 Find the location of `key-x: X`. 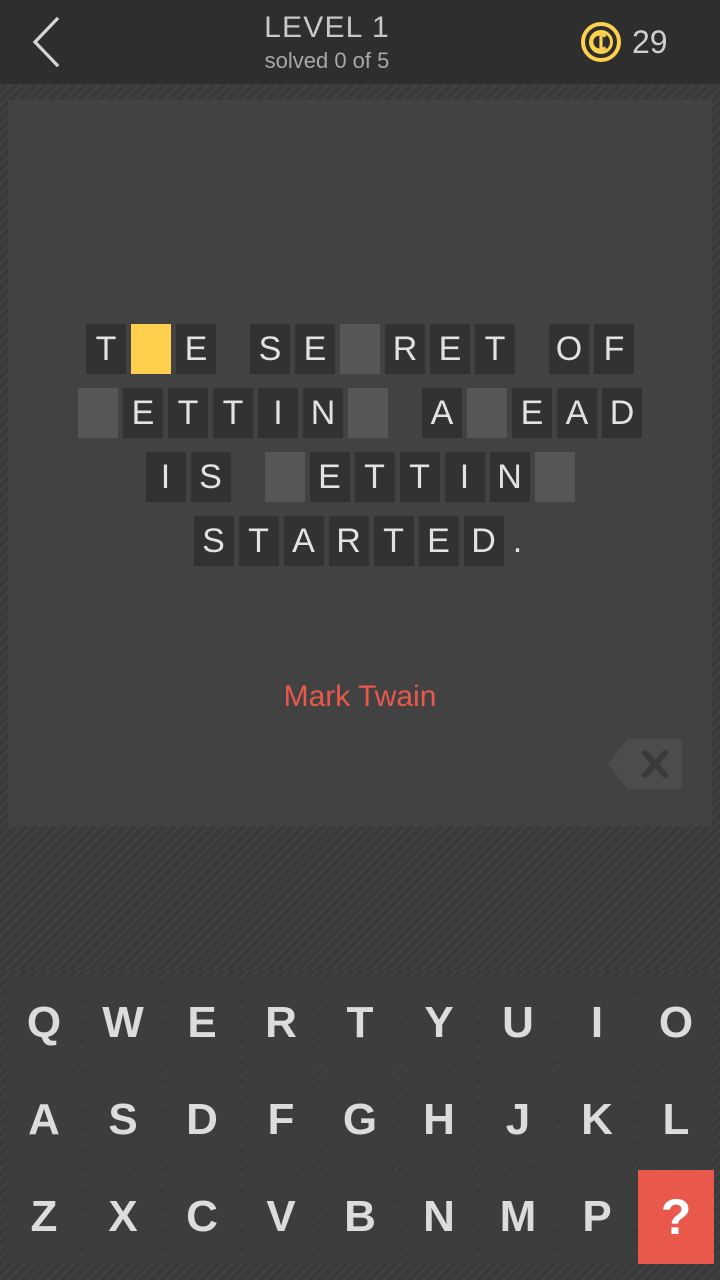

key-x: X is located at coordinates (123, 1217).